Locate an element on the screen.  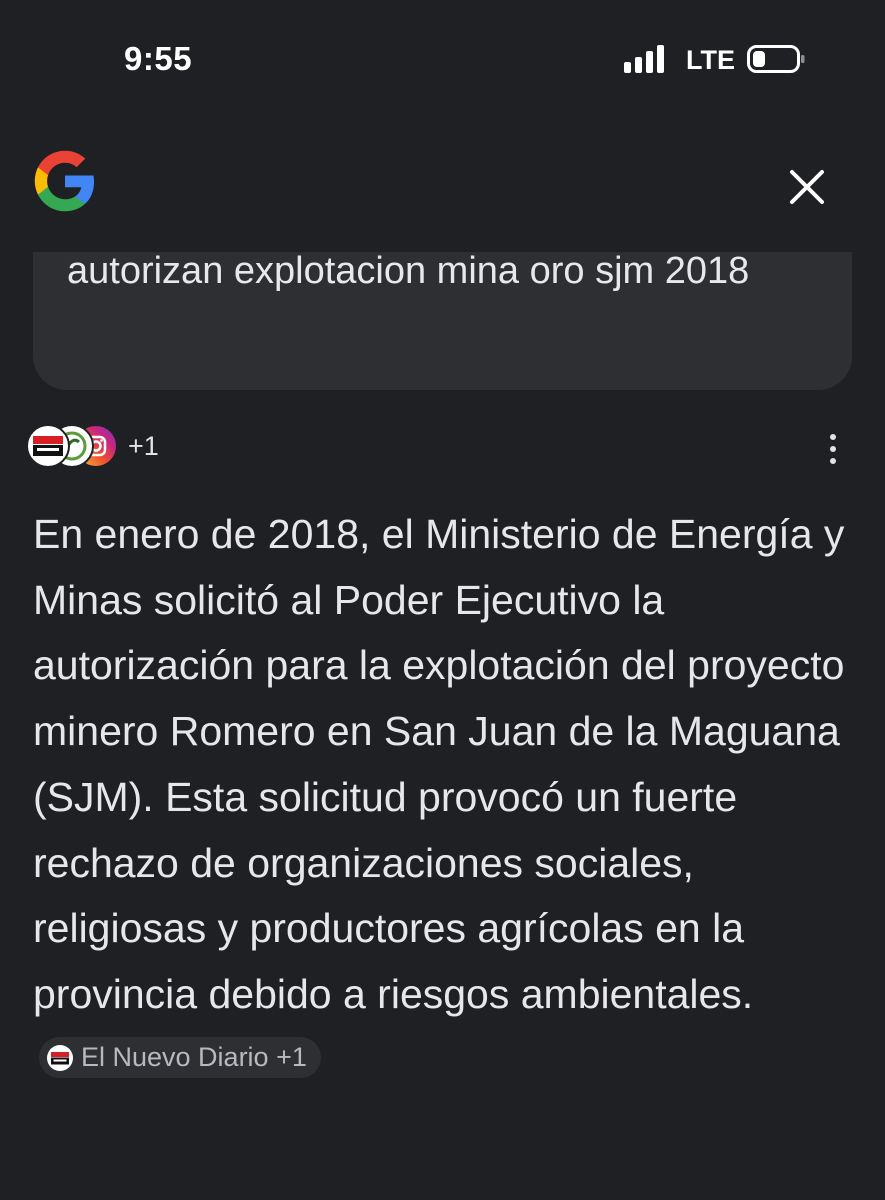
citation-chip: El Nuevo Diario +1 is located at coordinates (180, 1058).